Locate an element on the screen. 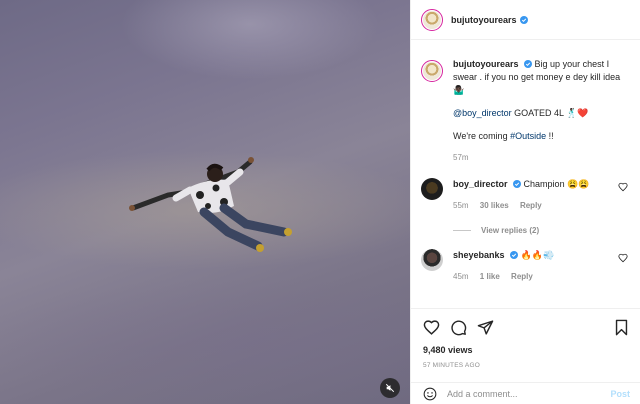 This screenshot has width=640, height=404. post-actions: 9,480 views 57 MINUTES AGO is located at coordinates (525, 345).